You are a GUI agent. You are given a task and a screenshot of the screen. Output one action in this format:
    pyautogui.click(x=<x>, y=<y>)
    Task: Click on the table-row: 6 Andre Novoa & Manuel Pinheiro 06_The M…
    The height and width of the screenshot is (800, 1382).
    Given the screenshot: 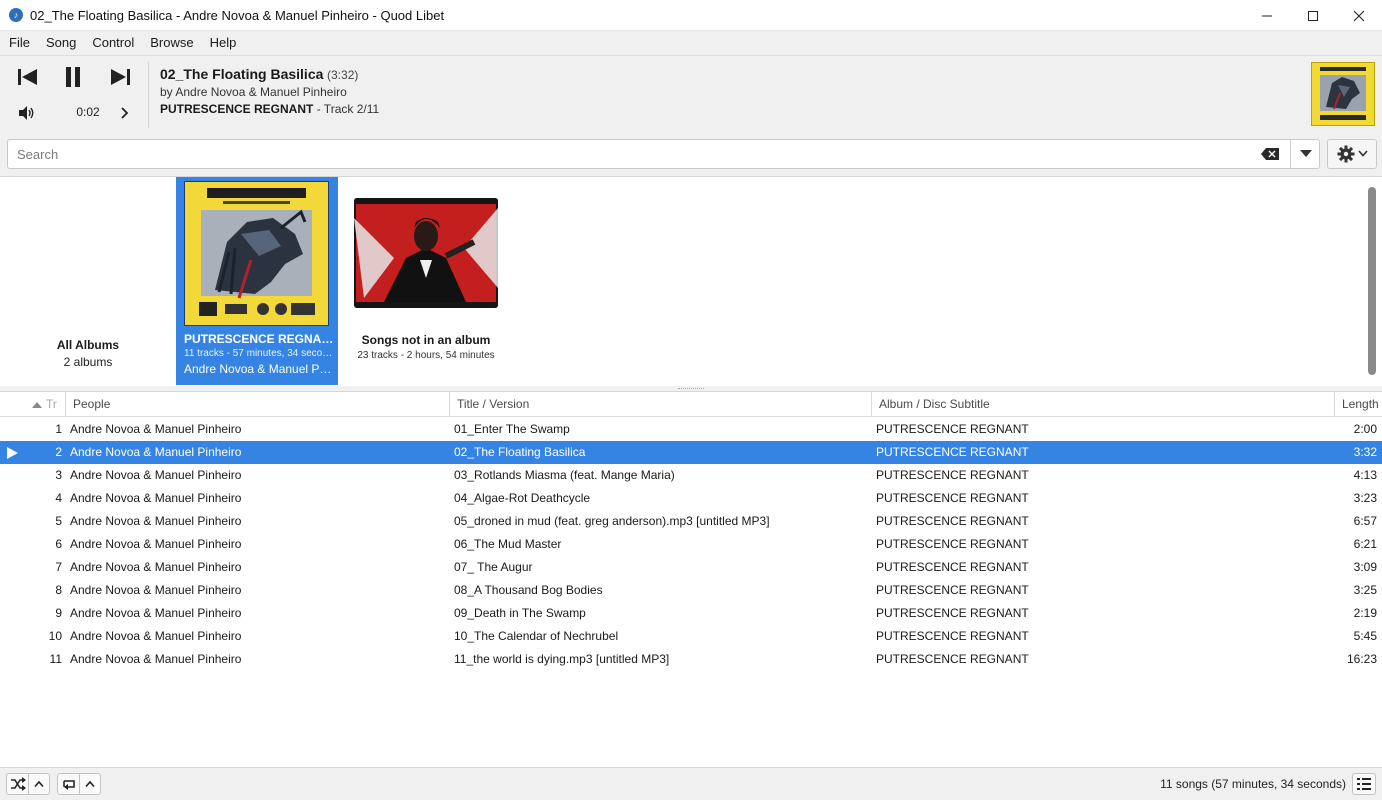 What is the action you would take?
    pyautogui.click(x=691, y=544)
    